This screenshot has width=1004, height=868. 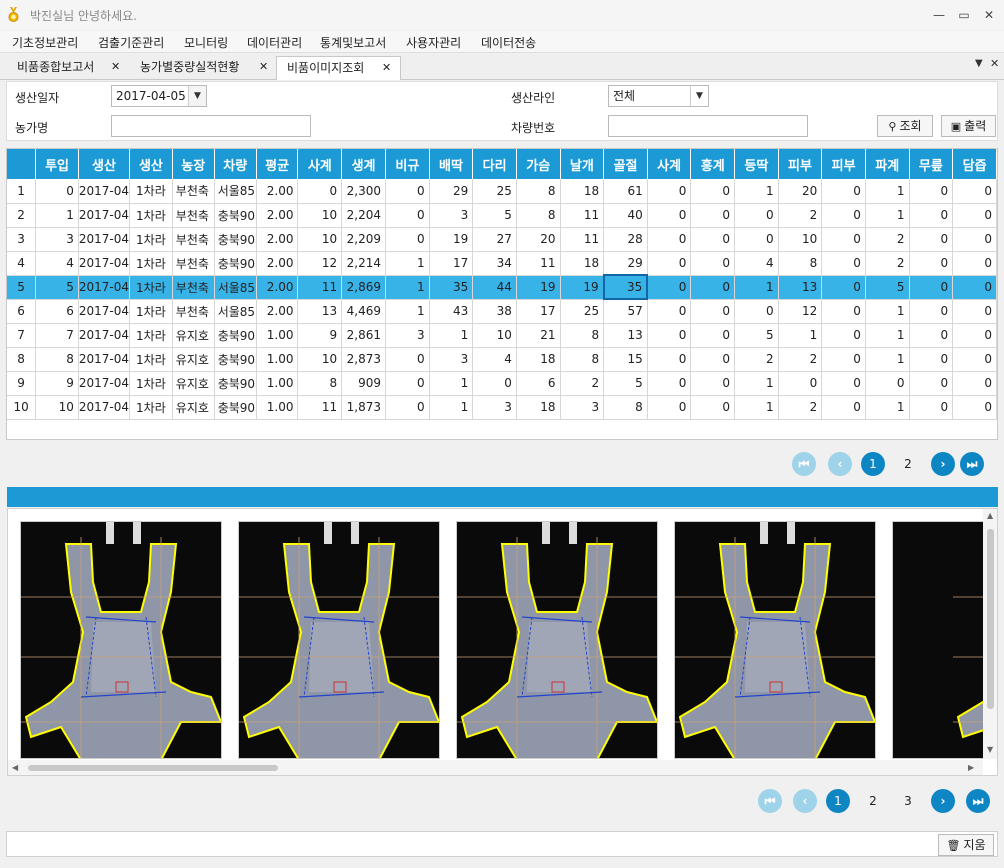 What do you see at coordinates (151, 164) in the screenshot?
I see `column-header: 생산` at bounding box center [151, 164].